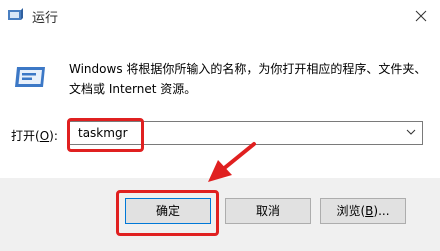 The height and width of the screenshot is (251, 440). I want to click on close-icon, so click(421, 16).